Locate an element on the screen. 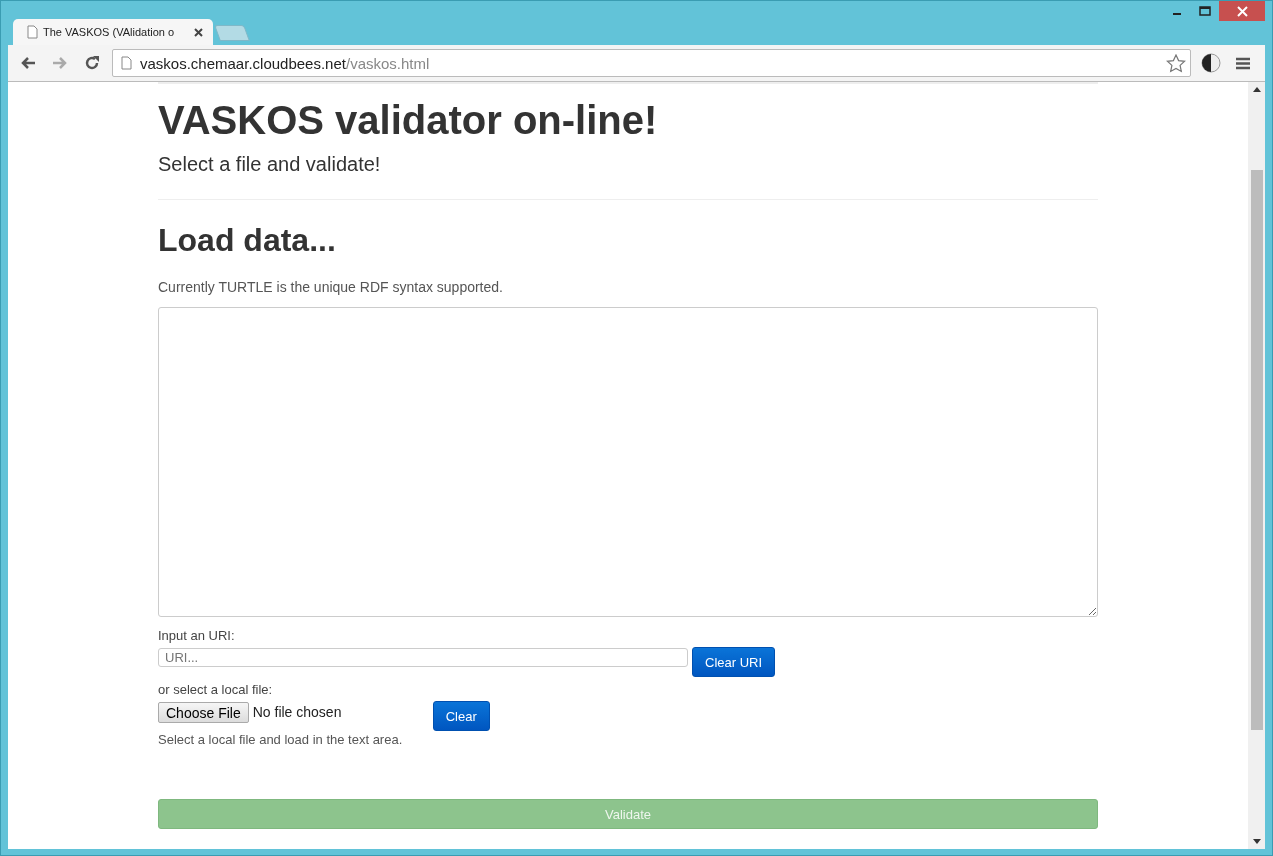 This screenshot has height=856, width=1273. scrollbar is located at coordinates (1256, 465).